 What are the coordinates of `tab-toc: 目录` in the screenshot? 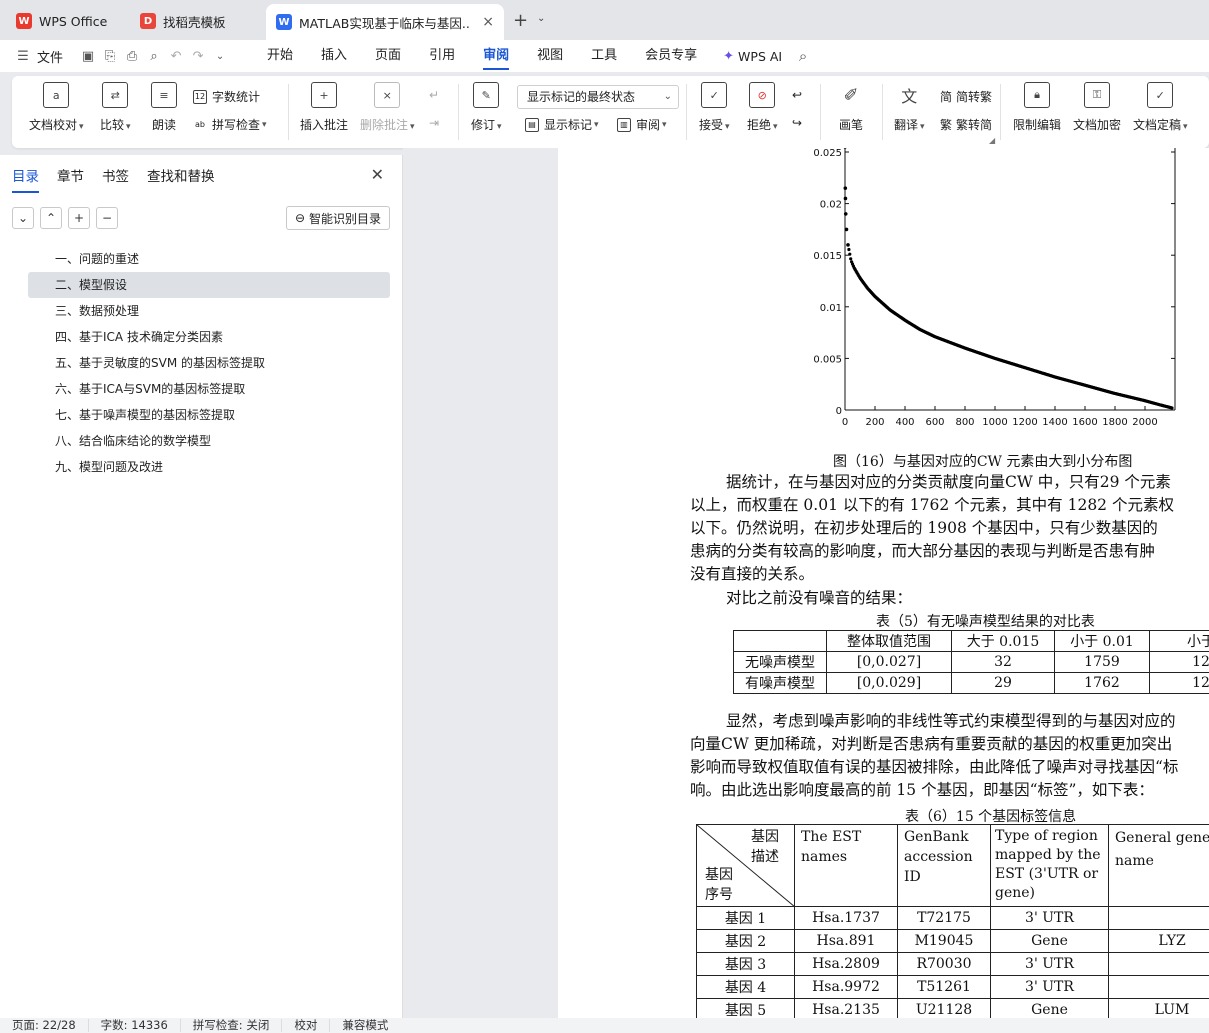 It's located at (25, 179).